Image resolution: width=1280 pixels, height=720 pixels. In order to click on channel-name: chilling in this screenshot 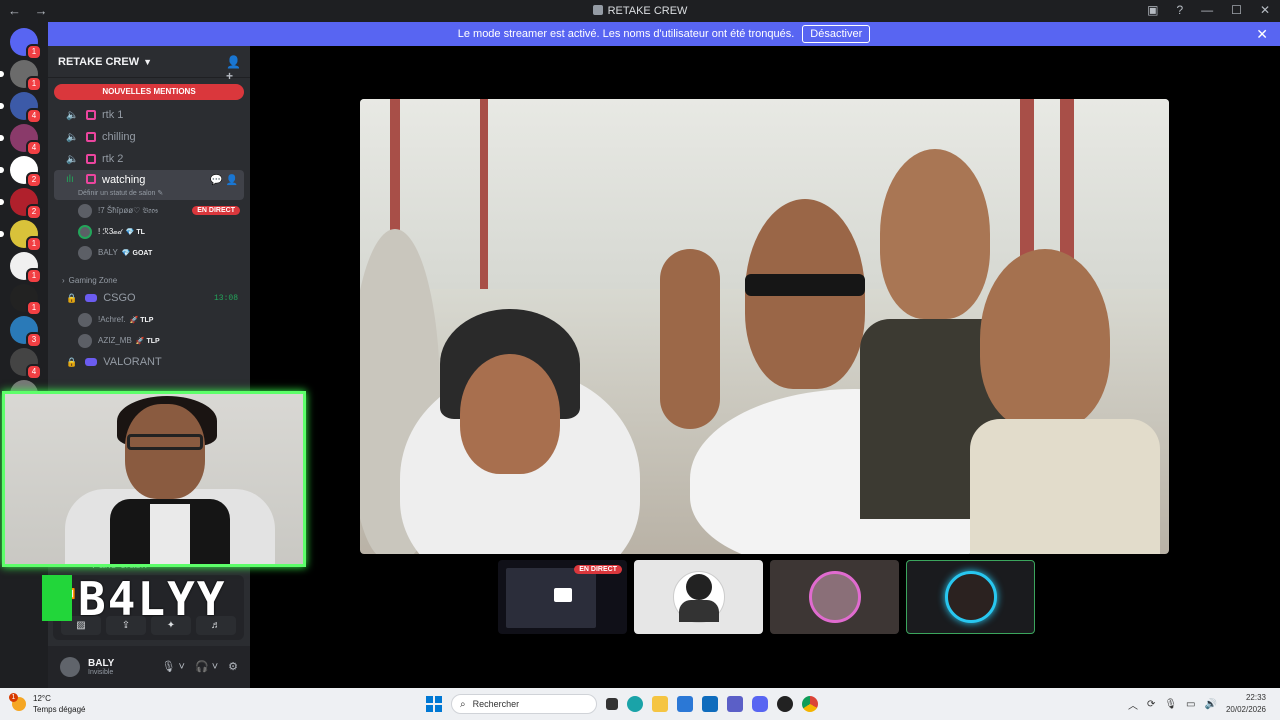, I will do `click(119, 137)`.